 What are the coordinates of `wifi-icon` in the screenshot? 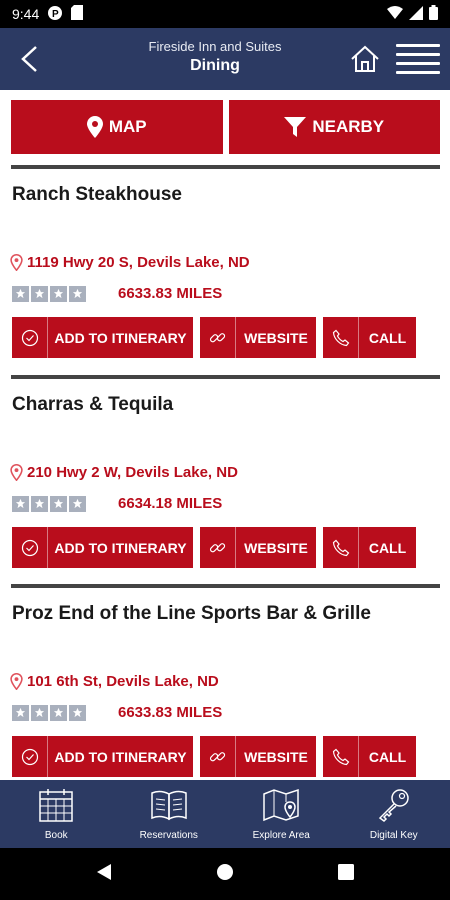 It's located at (395, 14).